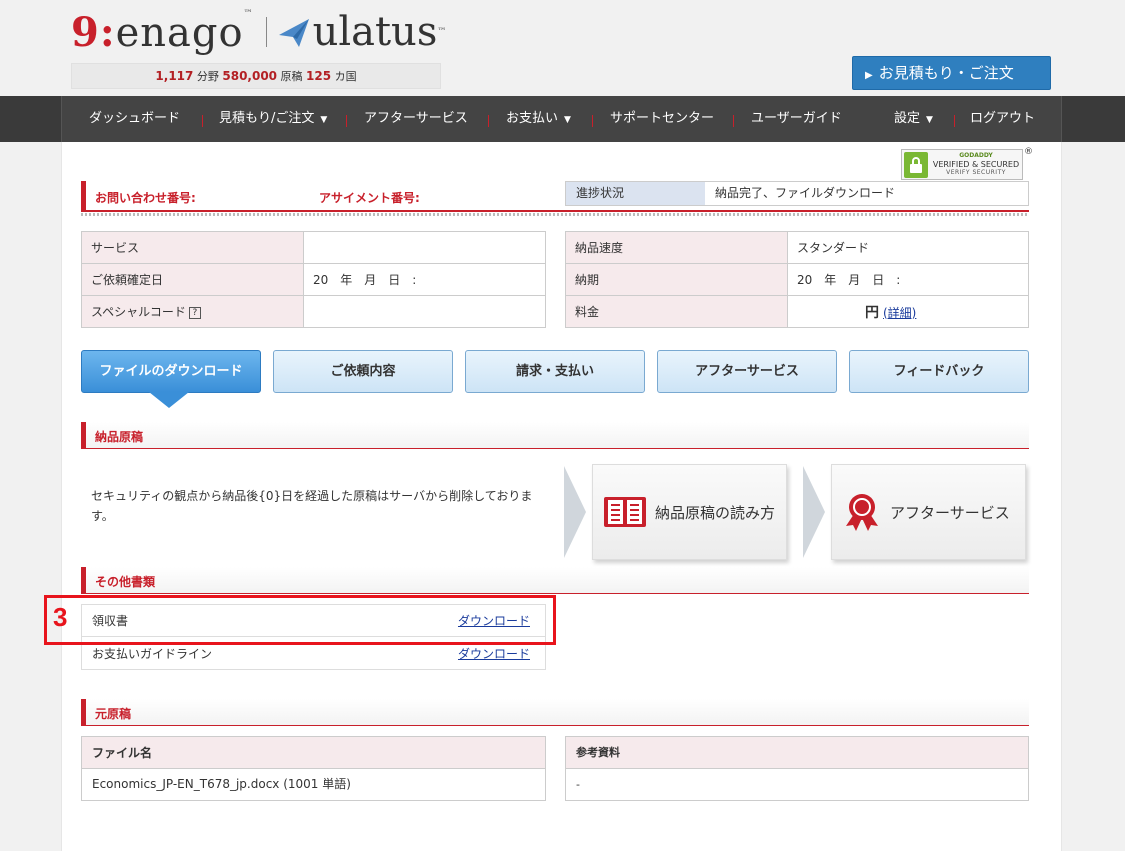  I want to click on after-service-button: アフターサービス, so click(928, 512).